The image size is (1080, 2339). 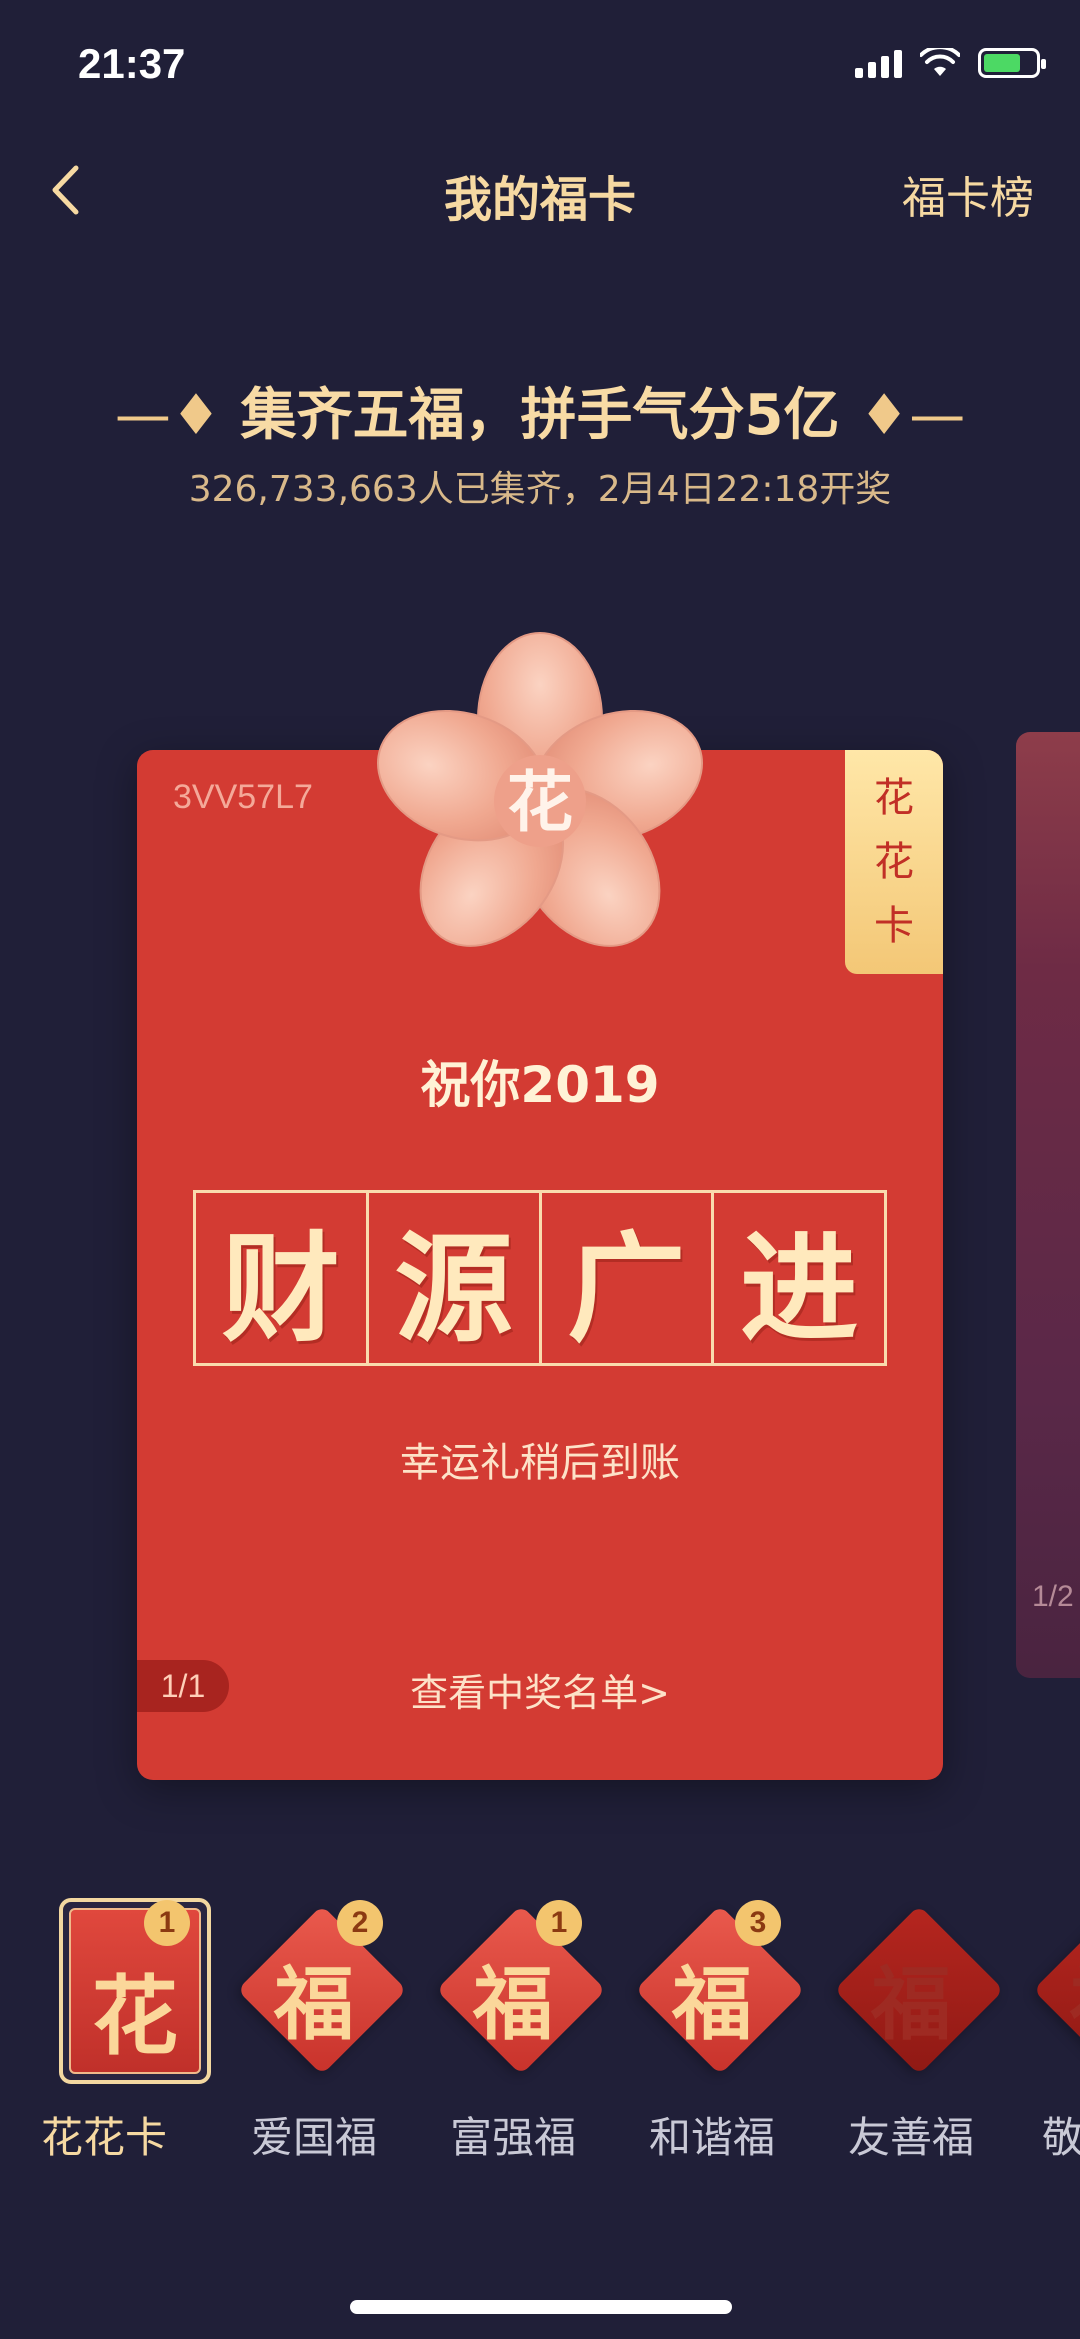 I want to click on tab-label: 花花卡, so click(x=103, y=2137).